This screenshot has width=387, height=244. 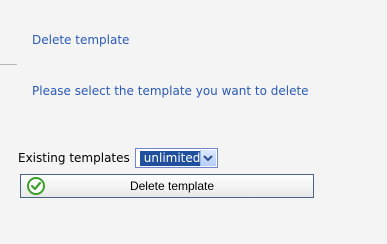 I want to click on delete-template-button: Delete template, so click(x=167, y=186).